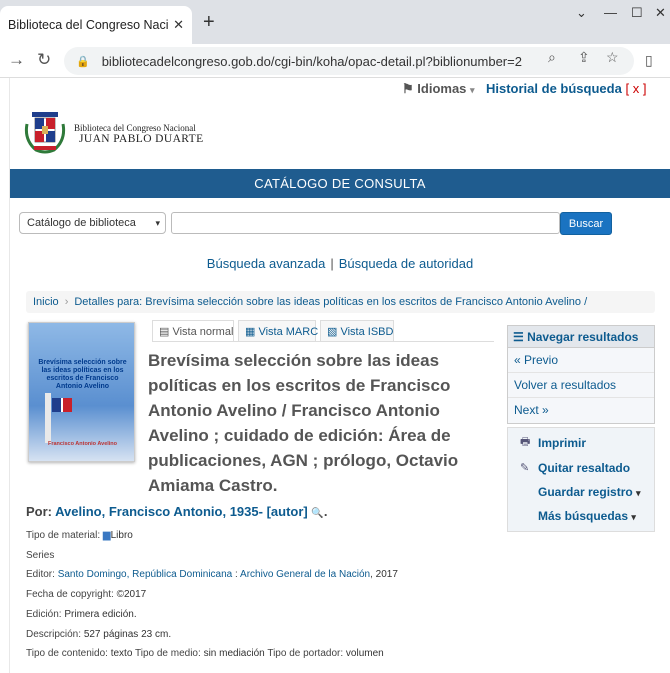 The width and height of the screenshot is (670, 673). Describe the element at coordinates (48, 418) in the screenshot. I see `cover-monument` at that location.